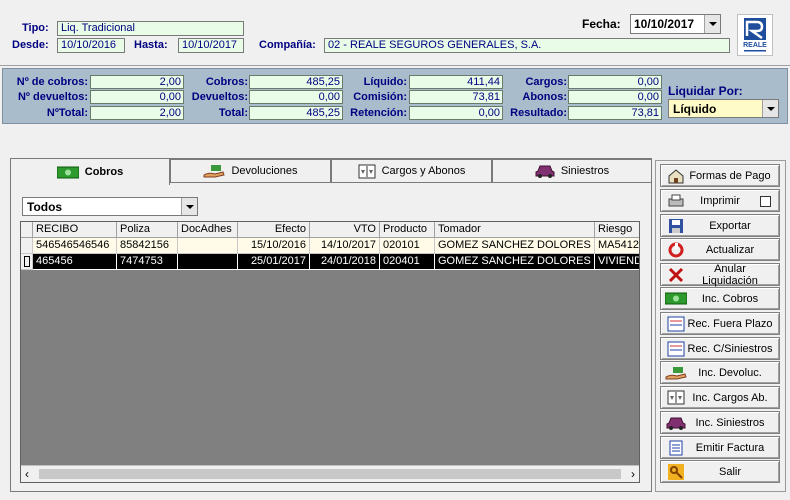  What do you see at coordinates (527, 45) in the screenshot?
I see `compania-field: 02 - REALE SEGUROS GENERALES, S.A.` at bounding box center [527, 45].